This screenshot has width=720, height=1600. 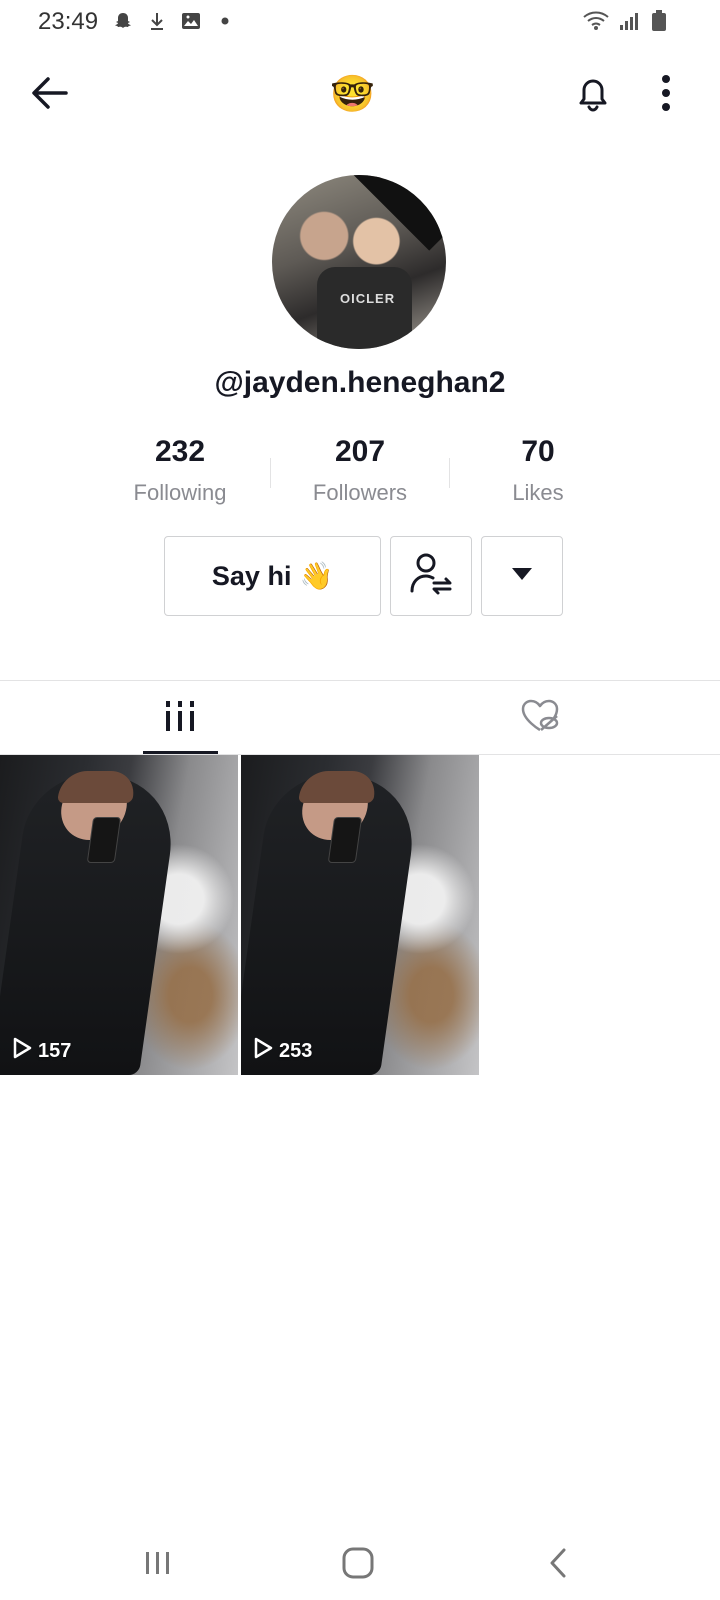 I want to click on say-hi-button: Say hi 👋, so click(x=272, y=576).